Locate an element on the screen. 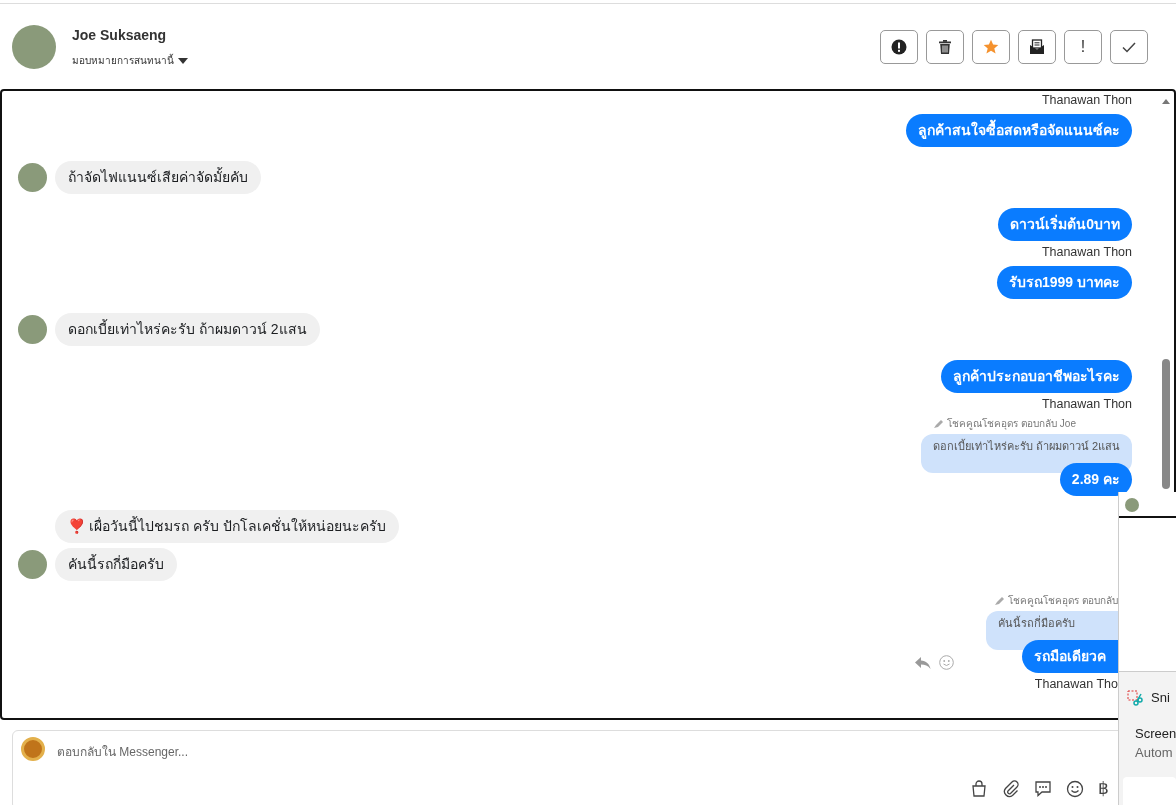 This screenshot has width=1176, height=805. message-bubble: ถ้าจัดไฟแนนซ์เสียค่าจัดมั้ยคับ is located at coordinates (158, 177).